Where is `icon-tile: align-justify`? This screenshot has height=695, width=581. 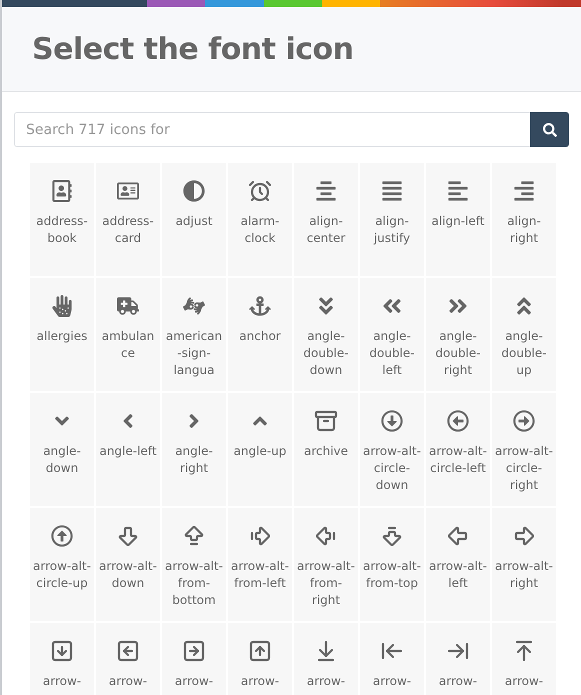 icon-tile: align-justify is located at coordinates (392, 219).